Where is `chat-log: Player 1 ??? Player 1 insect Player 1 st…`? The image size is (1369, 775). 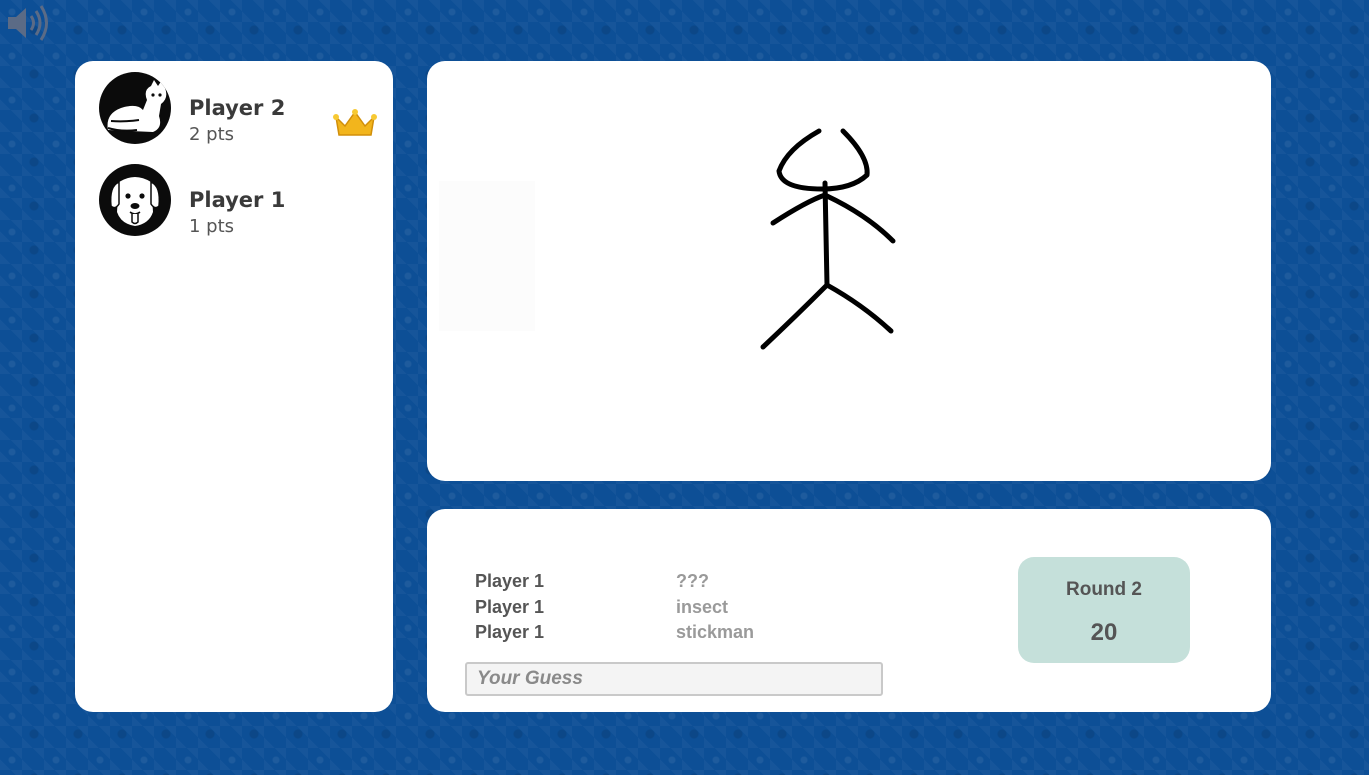 chat-log: Player 1 ??? Player 1 insect Player 1 st… is located at coordinates (685, 609).